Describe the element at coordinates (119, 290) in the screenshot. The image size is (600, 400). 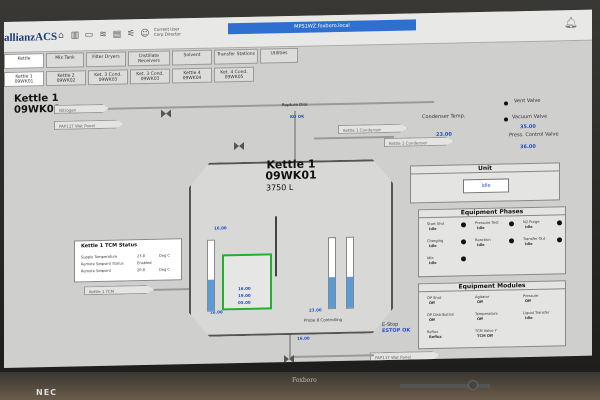
I see `kettle-tcm-label: Kettle 1 TCM` at that location.